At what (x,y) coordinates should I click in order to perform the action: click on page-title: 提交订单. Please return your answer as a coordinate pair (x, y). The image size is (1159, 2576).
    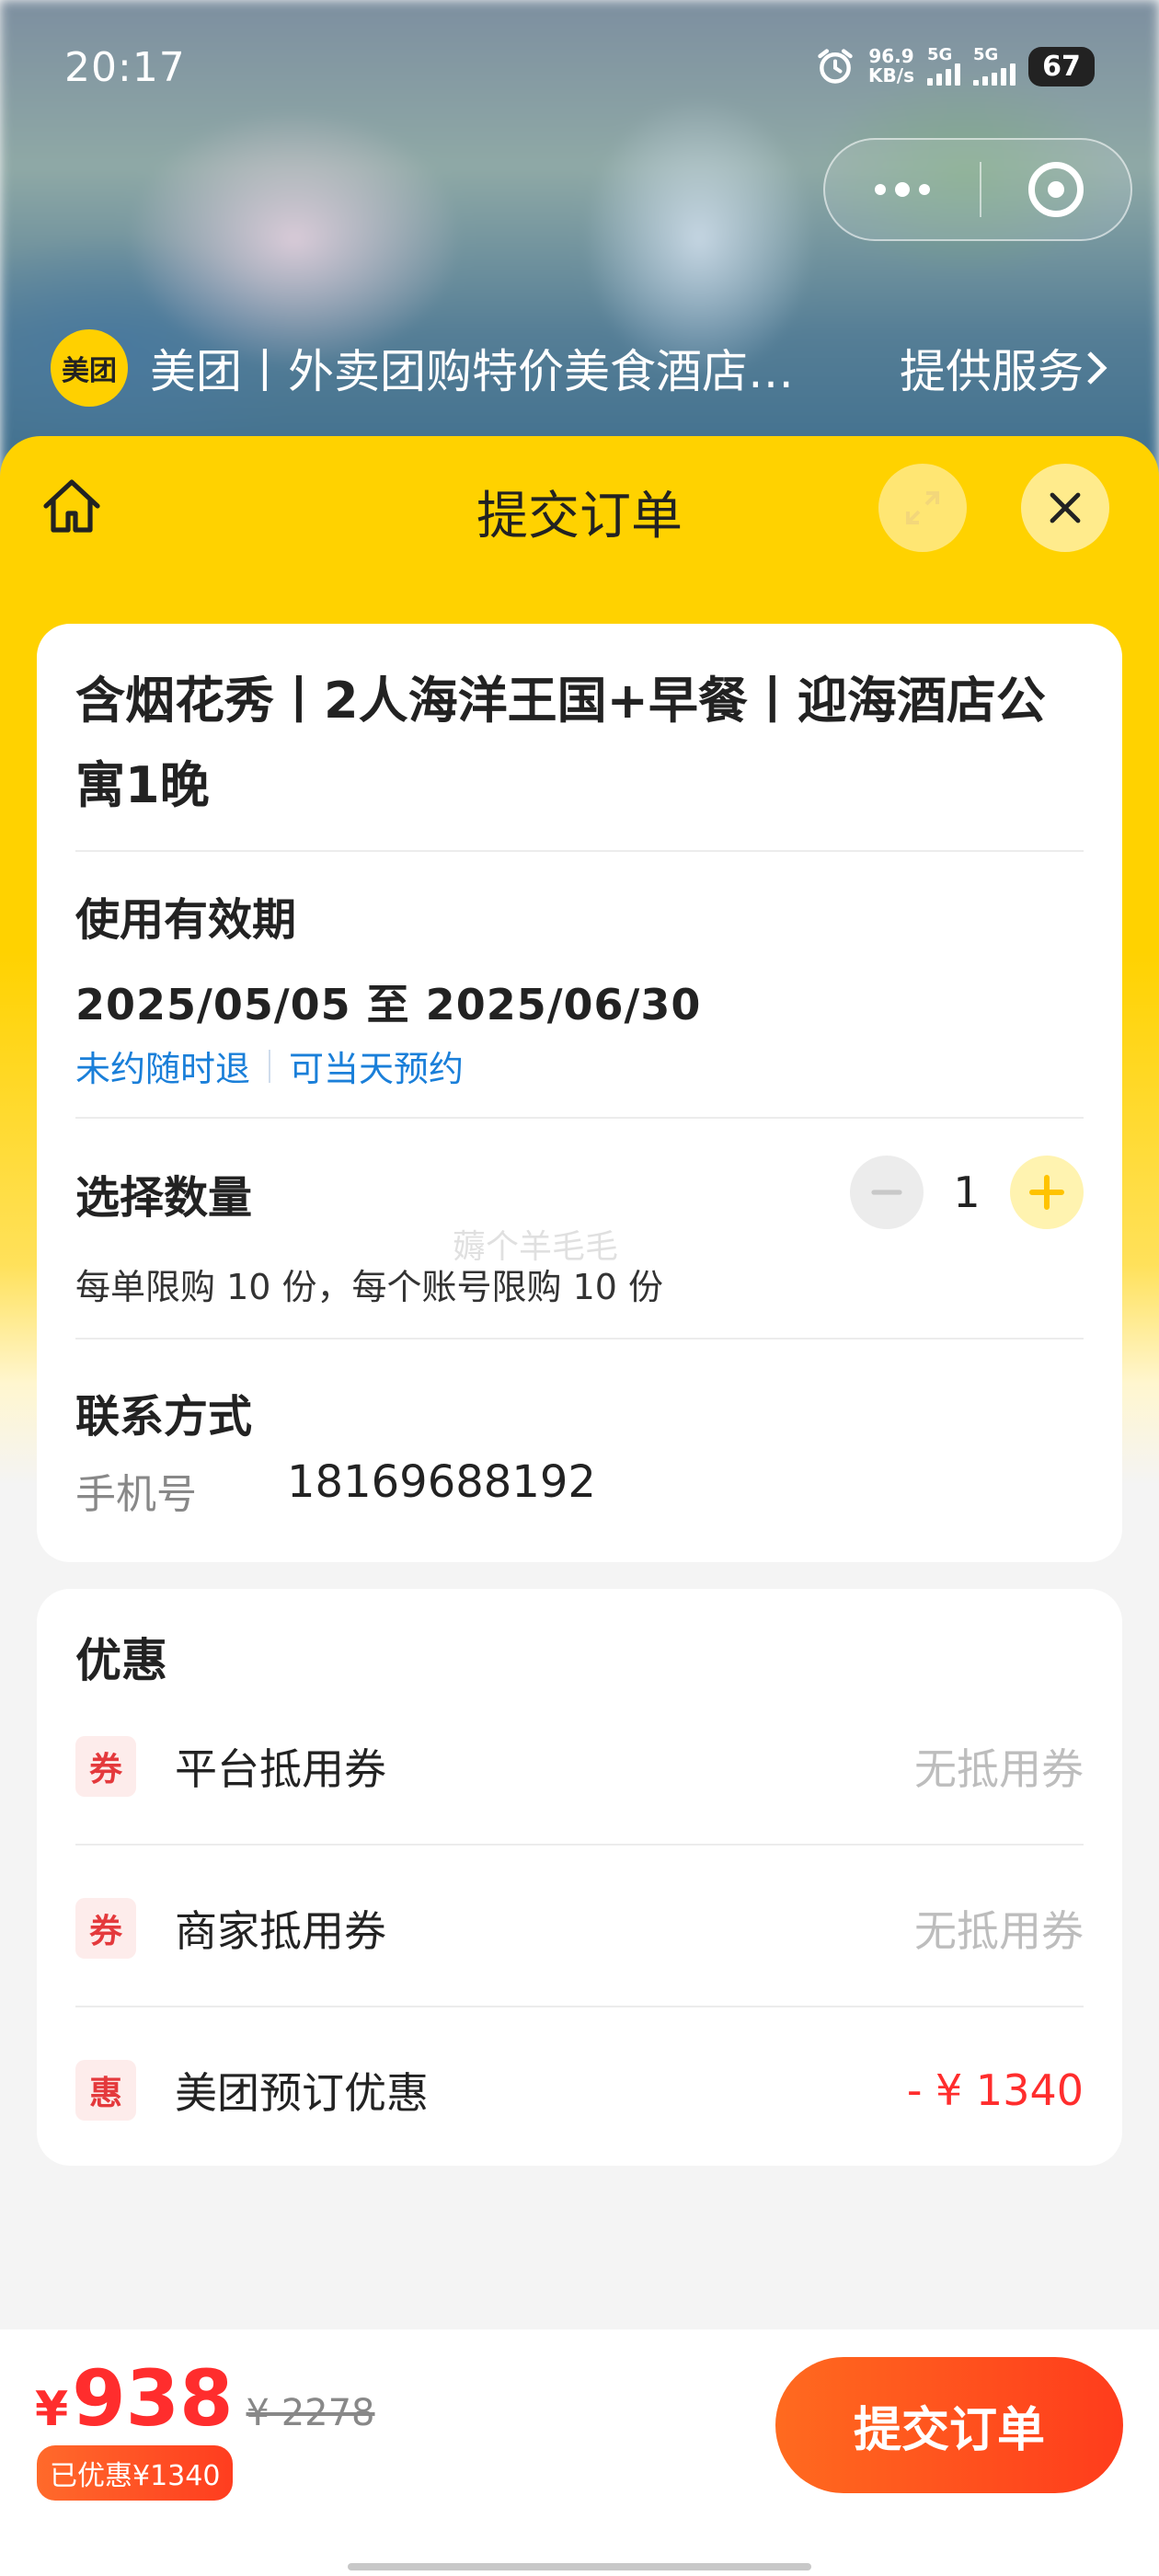
    Looking at the image, I should click on (579, 516).